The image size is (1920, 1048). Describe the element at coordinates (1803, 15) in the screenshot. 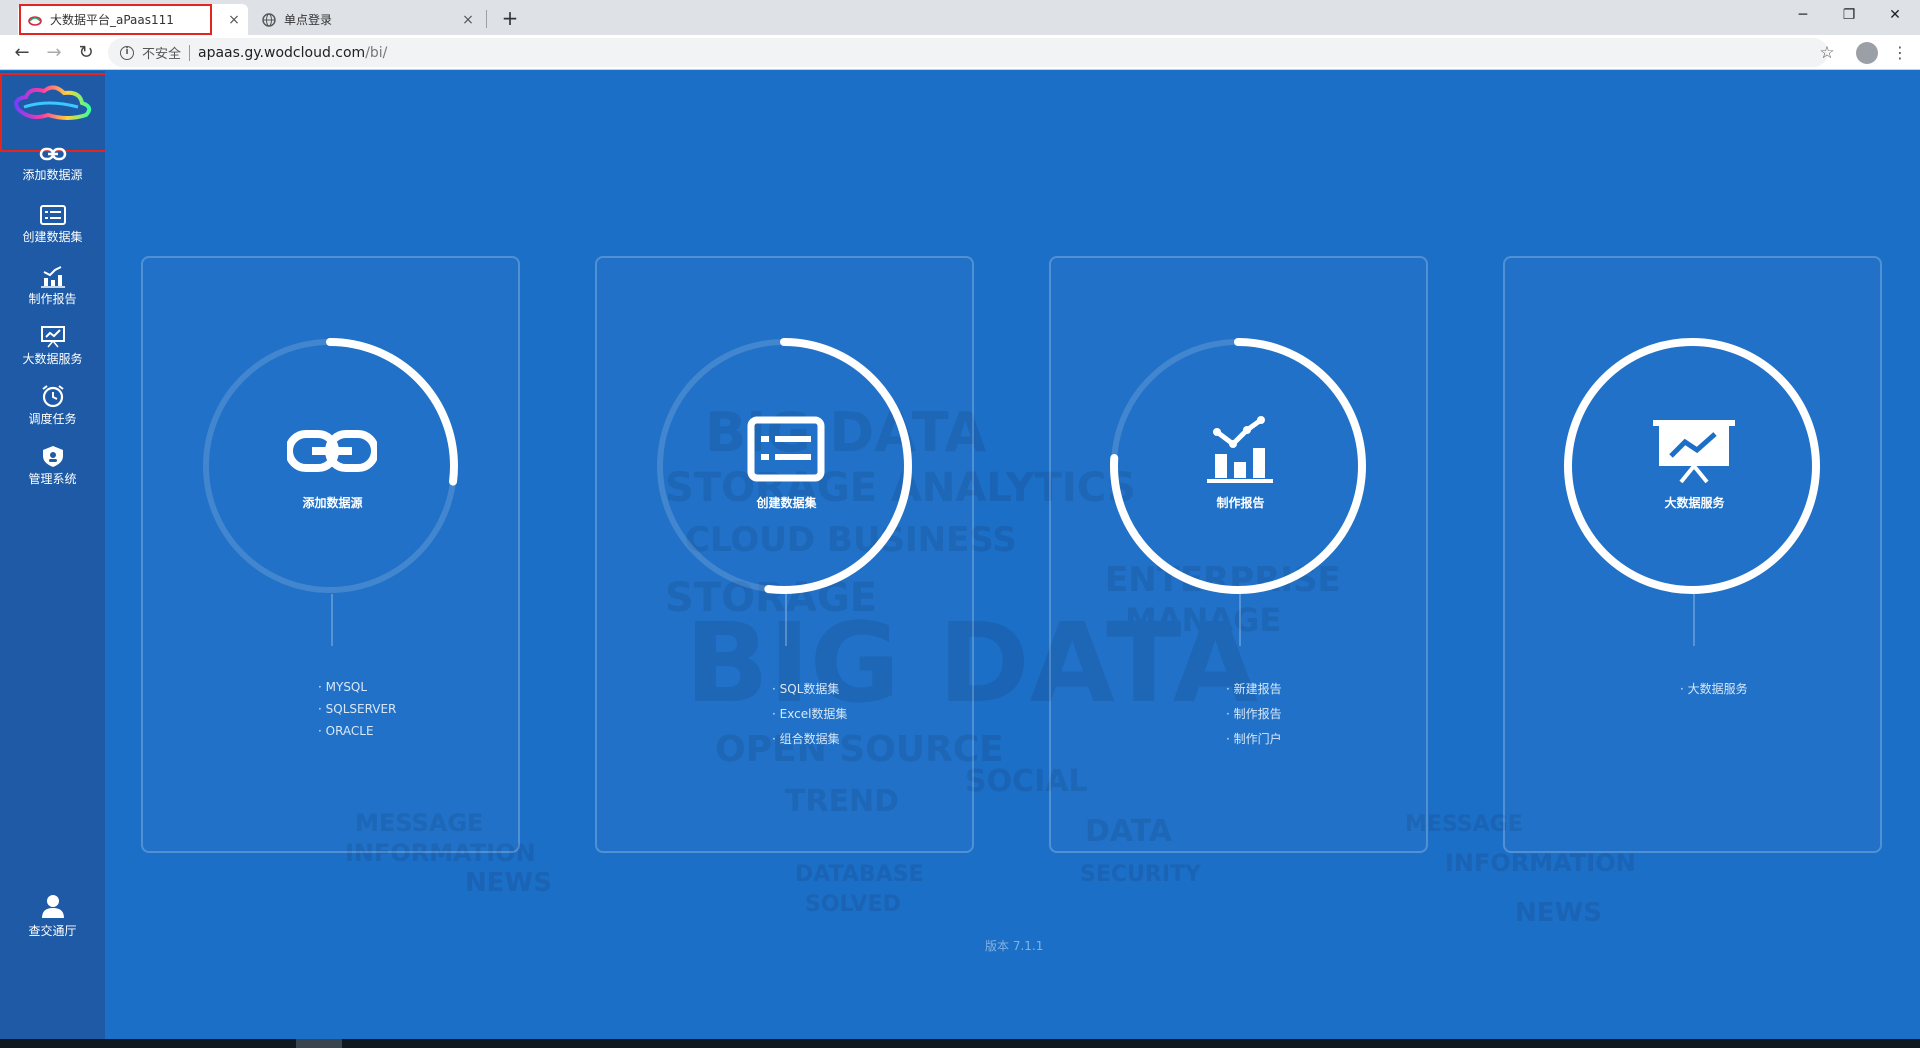

I see `minimize-button: ─` at that location.